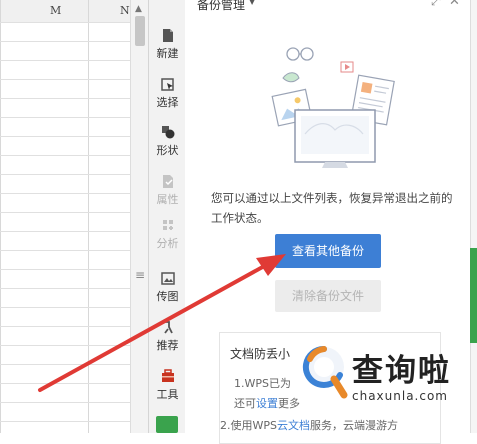 Image resolution: width=477 pixels, height=444 pixels. What do you see at coordinates (252, 3) in the screenshot?
I see `chevron-down-icon: ▼` at bounding box center [252, 3].